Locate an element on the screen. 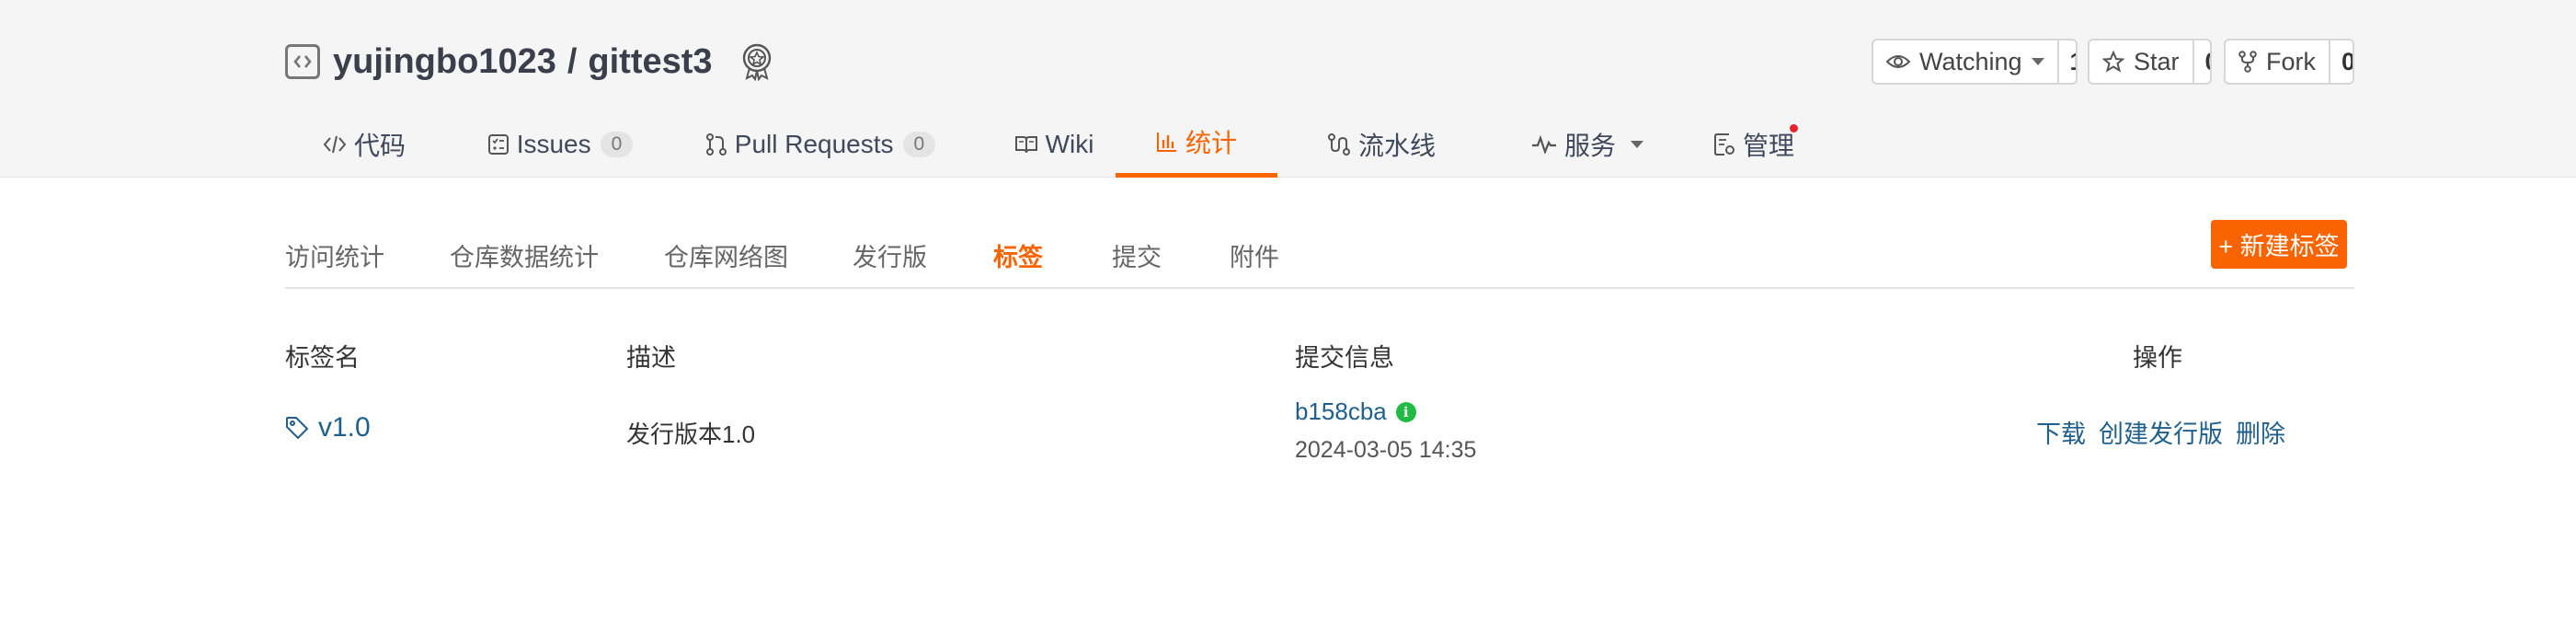  issues-icon is located at coordinates (498, 144).